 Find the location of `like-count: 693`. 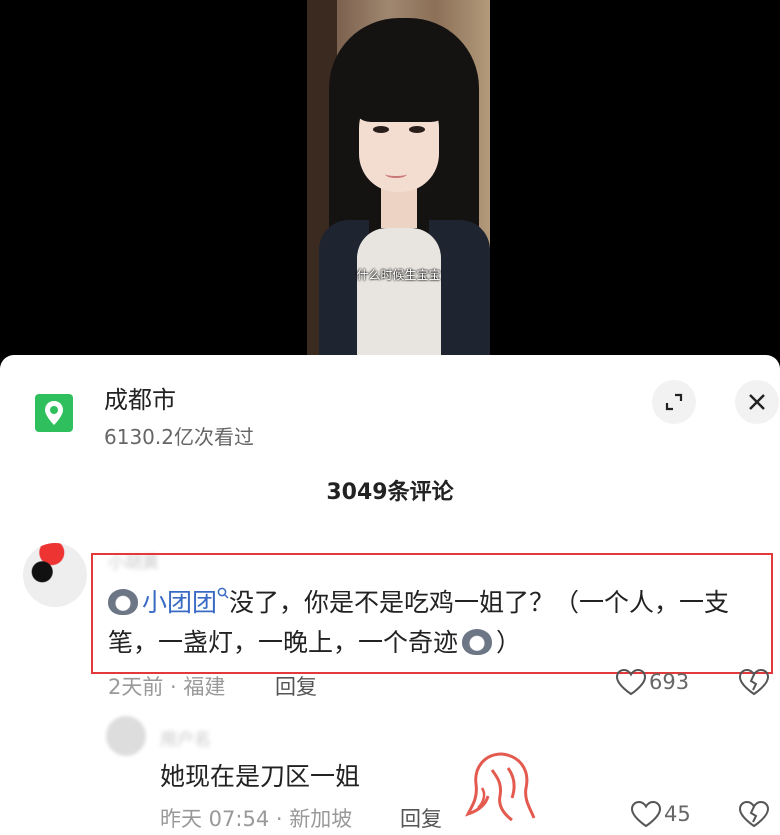

like-count: 693 is located at coordinates (669, 682).